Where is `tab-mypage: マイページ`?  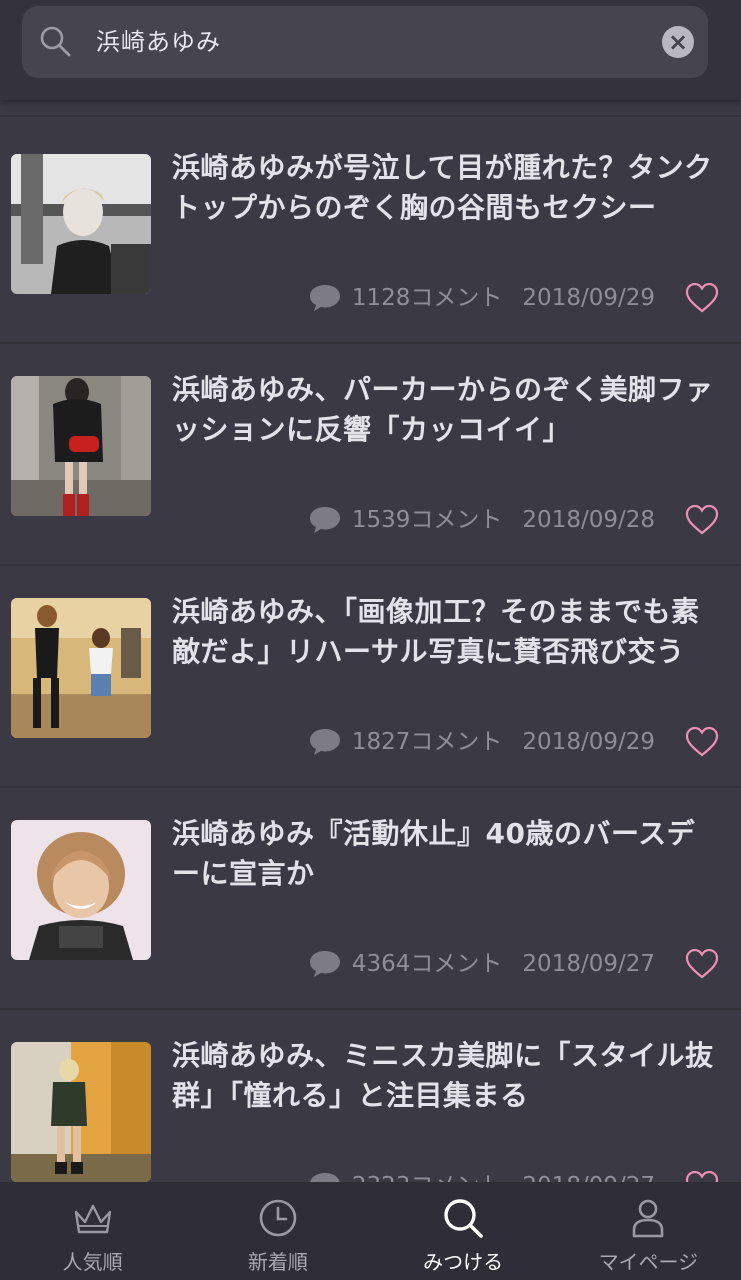
tab-mypage: マイページ is located at coordinates (648, 1231).